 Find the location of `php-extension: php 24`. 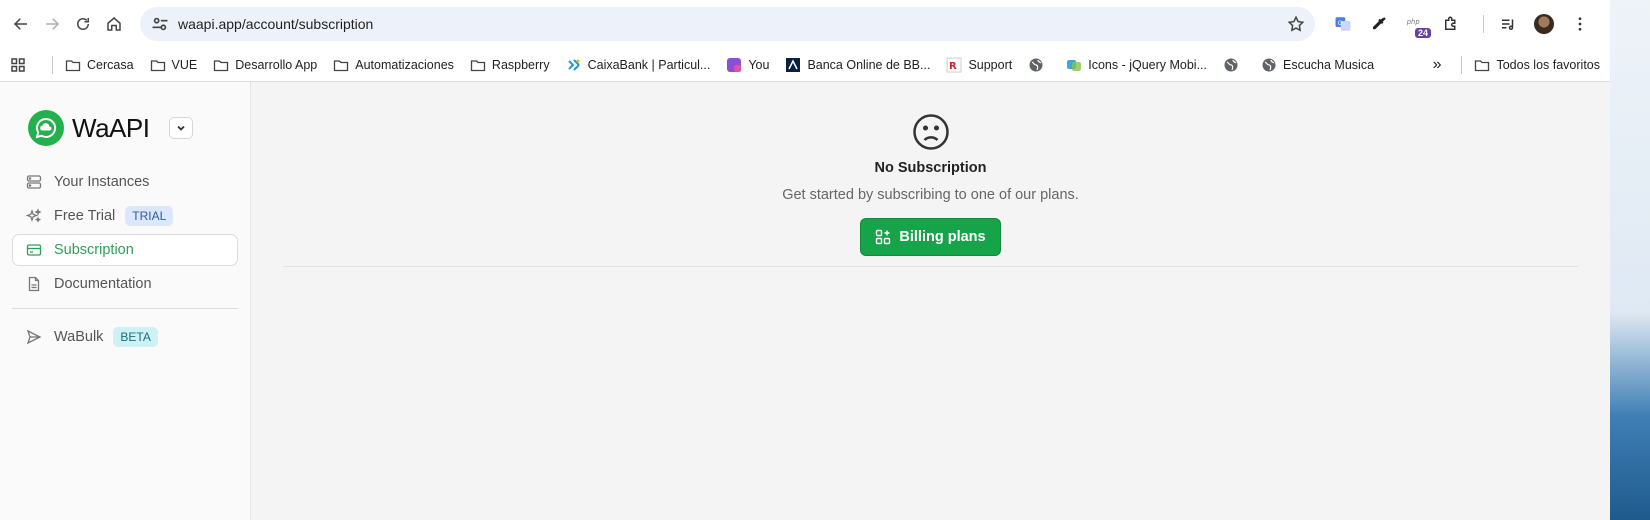

php-extension: php 24 is located at coordinates (1416, 24).